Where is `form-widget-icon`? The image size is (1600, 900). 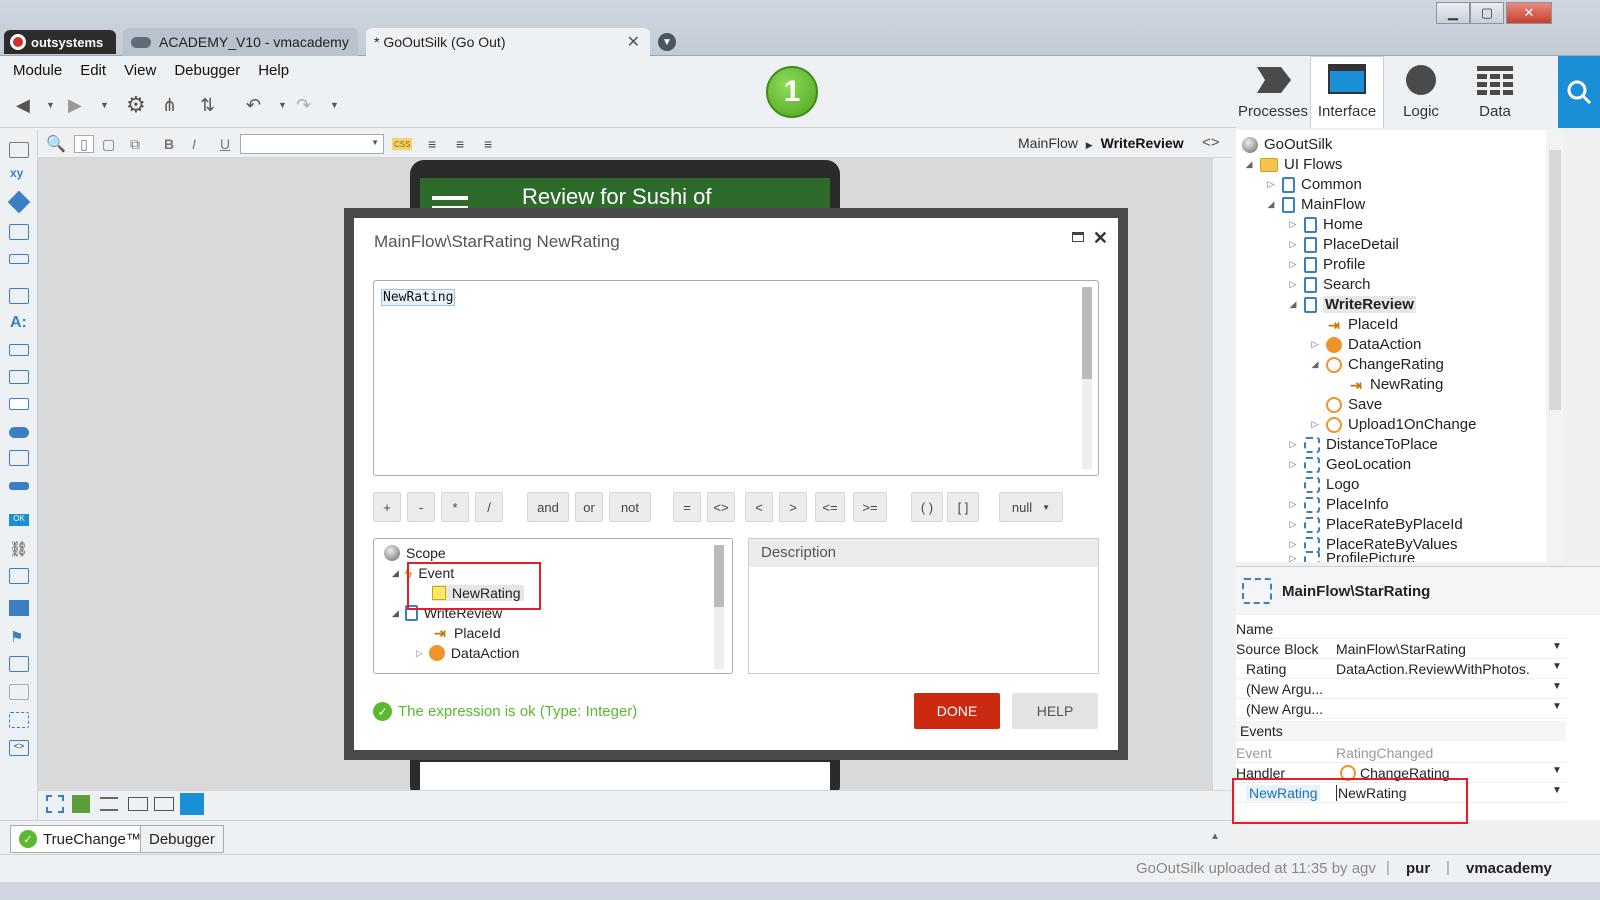
form-widget-icon is located at coordinates (19, 296).